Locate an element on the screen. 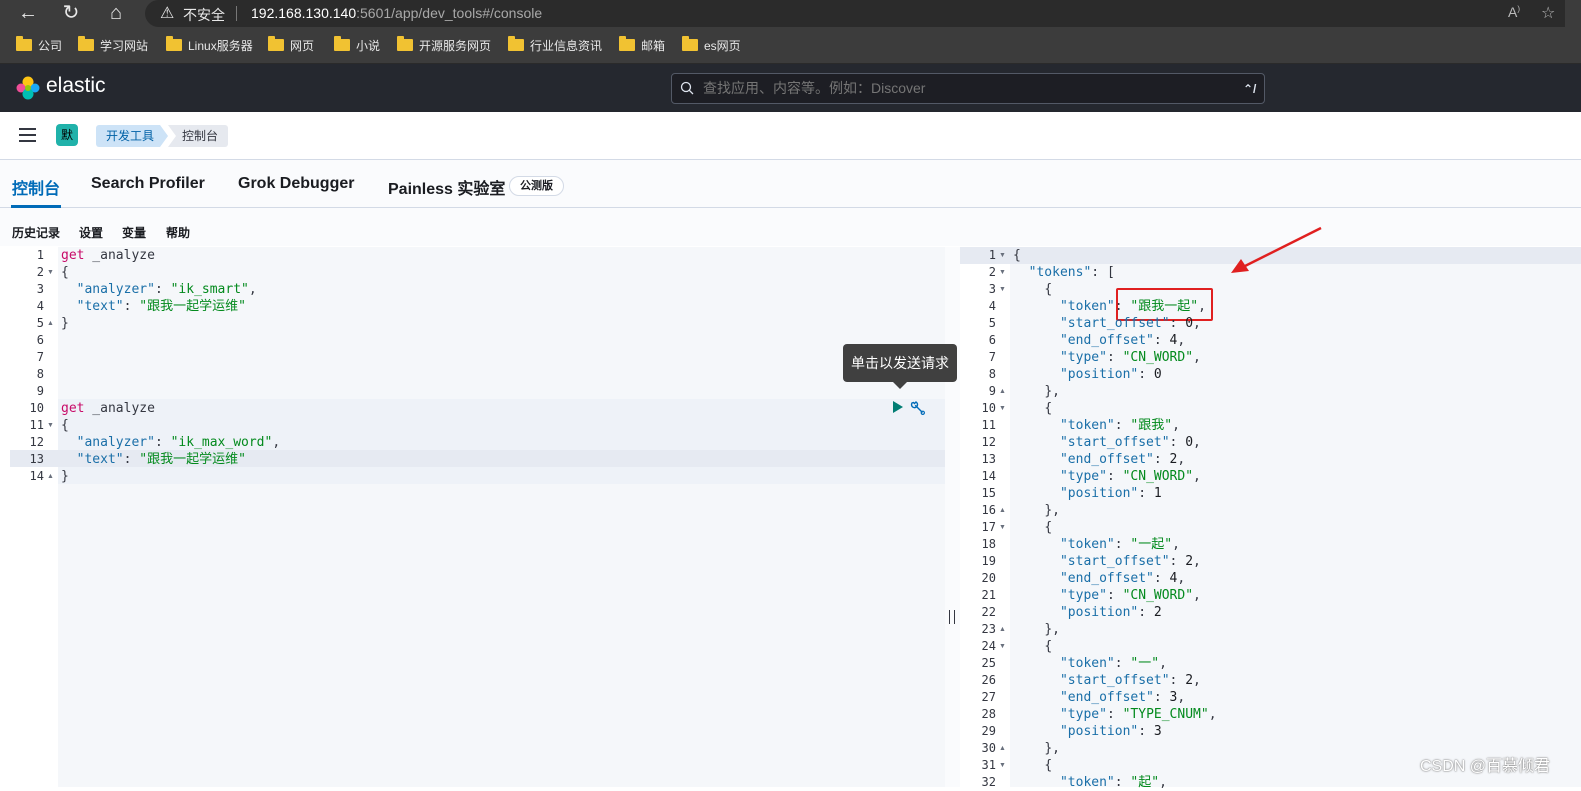  bookmark-item: 行业信息资讯 is located at coordinates (555, 45).